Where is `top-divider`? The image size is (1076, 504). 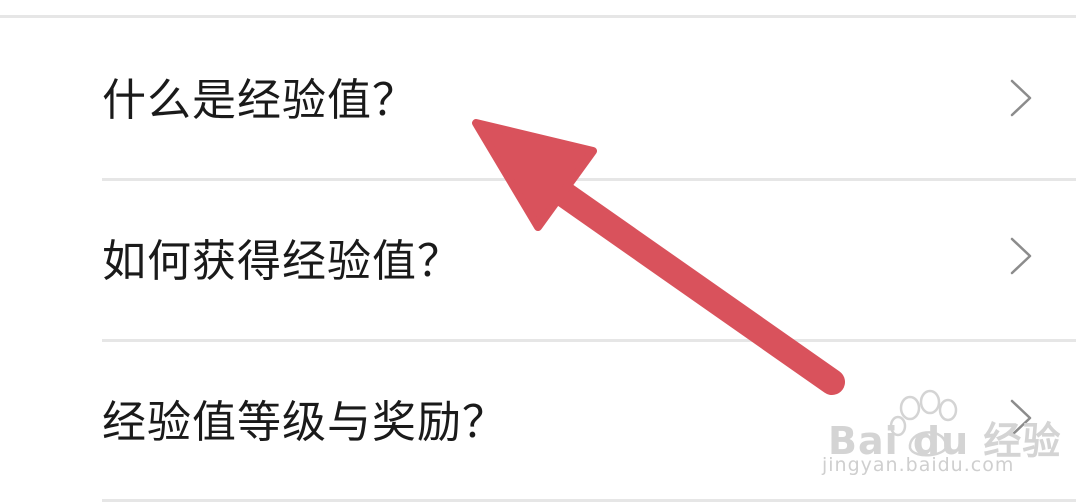 top-divider is located at coordinates (538, 16).